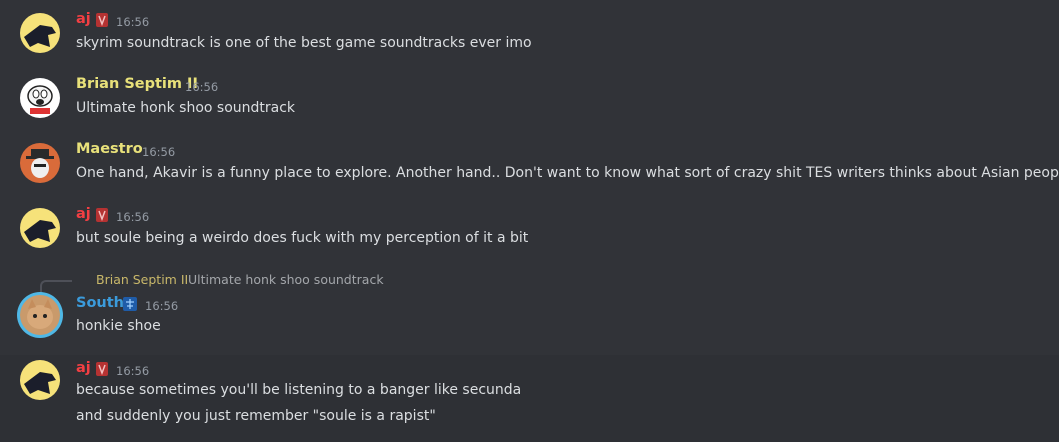  Describe the element at coordinates (100, 303) in the screenshot. I see `author-name: South` at that location.